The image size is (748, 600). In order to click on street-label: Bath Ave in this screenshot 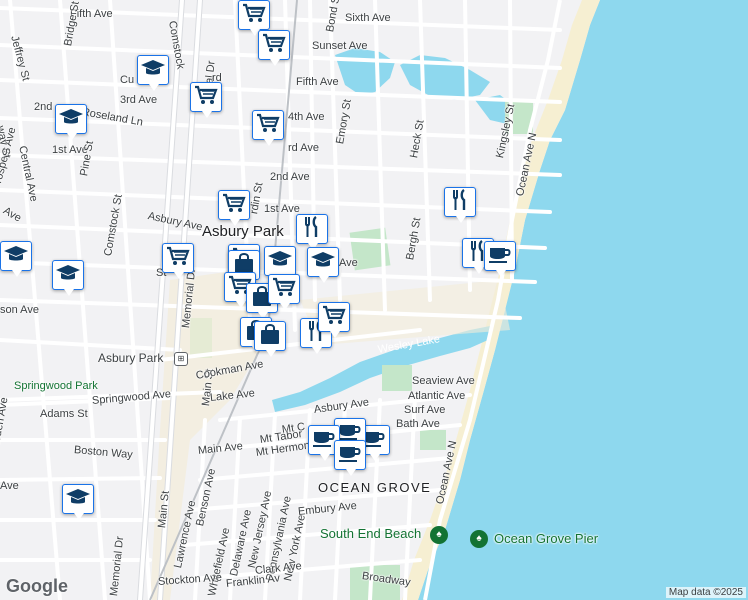, I will do `click(418, 424)`.